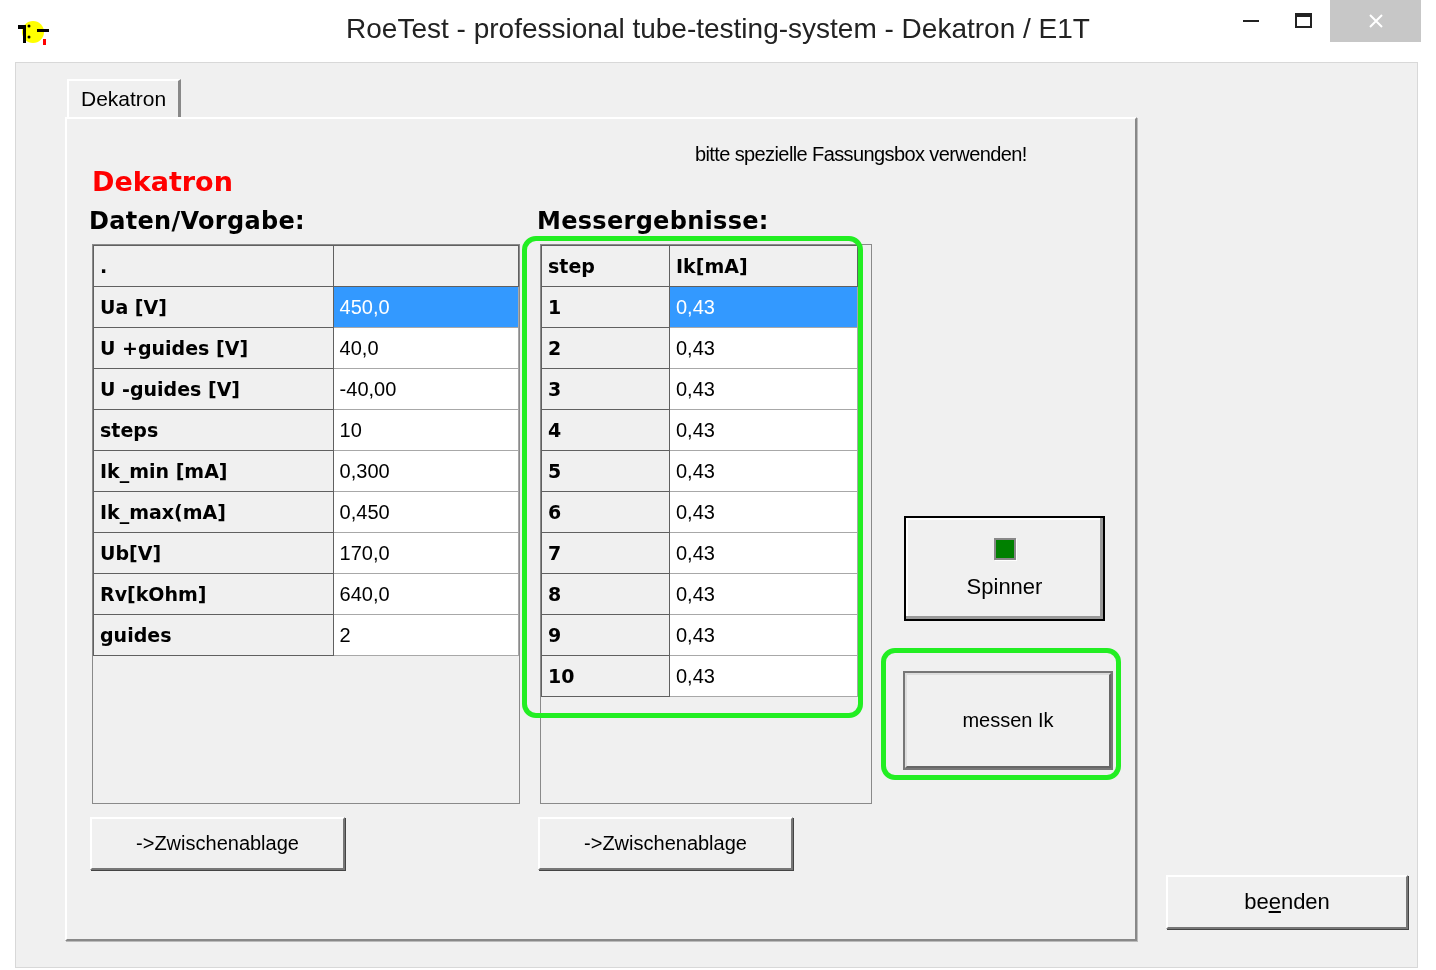  Describe the element at coordinates (213, 389) in the screenshot. I see `row-header: U -guides [V]` at that location.